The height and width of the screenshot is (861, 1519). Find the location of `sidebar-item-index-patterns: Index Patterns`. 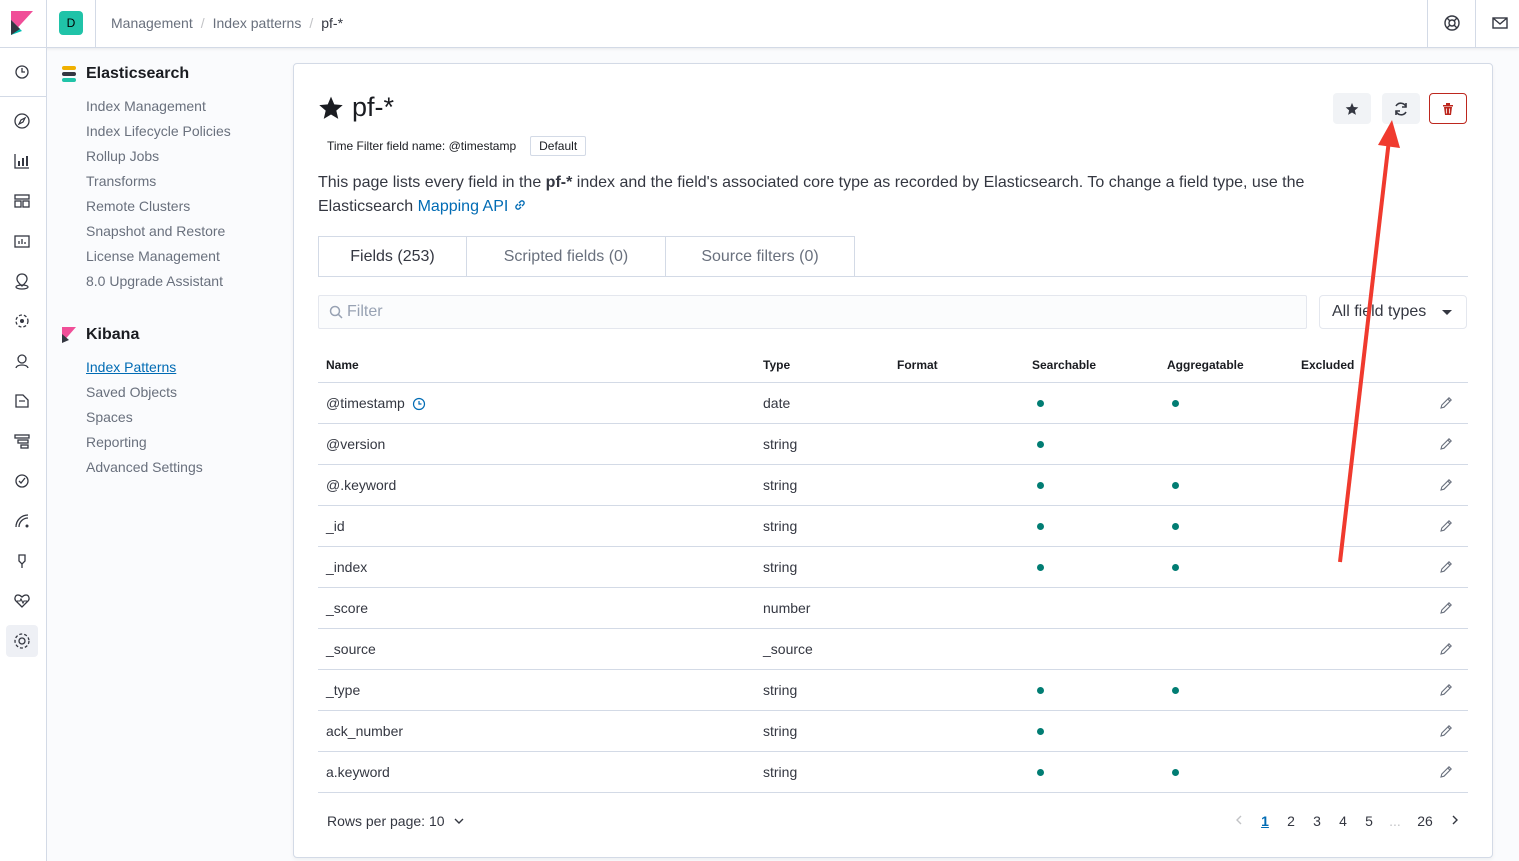

sidebar-item-index-patterns: Index Patterns is located at coordinates (184, 369).